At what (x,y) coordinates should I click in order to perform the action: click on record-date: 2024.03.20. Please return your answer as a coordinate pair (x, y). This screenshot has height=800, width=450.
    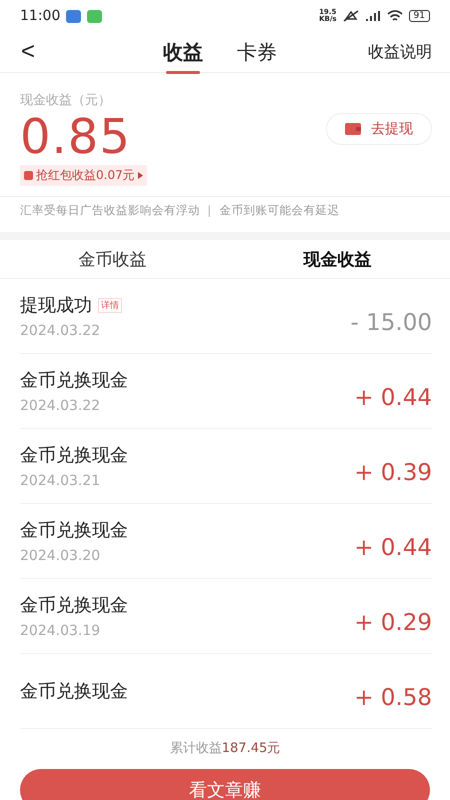
    Looking at the image, I should click on (61, 556).